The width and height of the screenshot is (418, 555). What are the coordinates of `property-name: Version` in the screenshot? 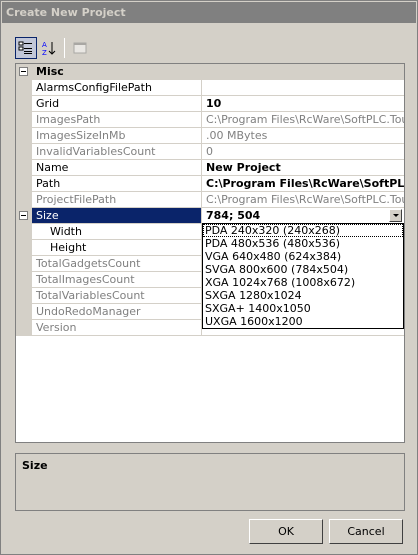 It's located at (117, 328).